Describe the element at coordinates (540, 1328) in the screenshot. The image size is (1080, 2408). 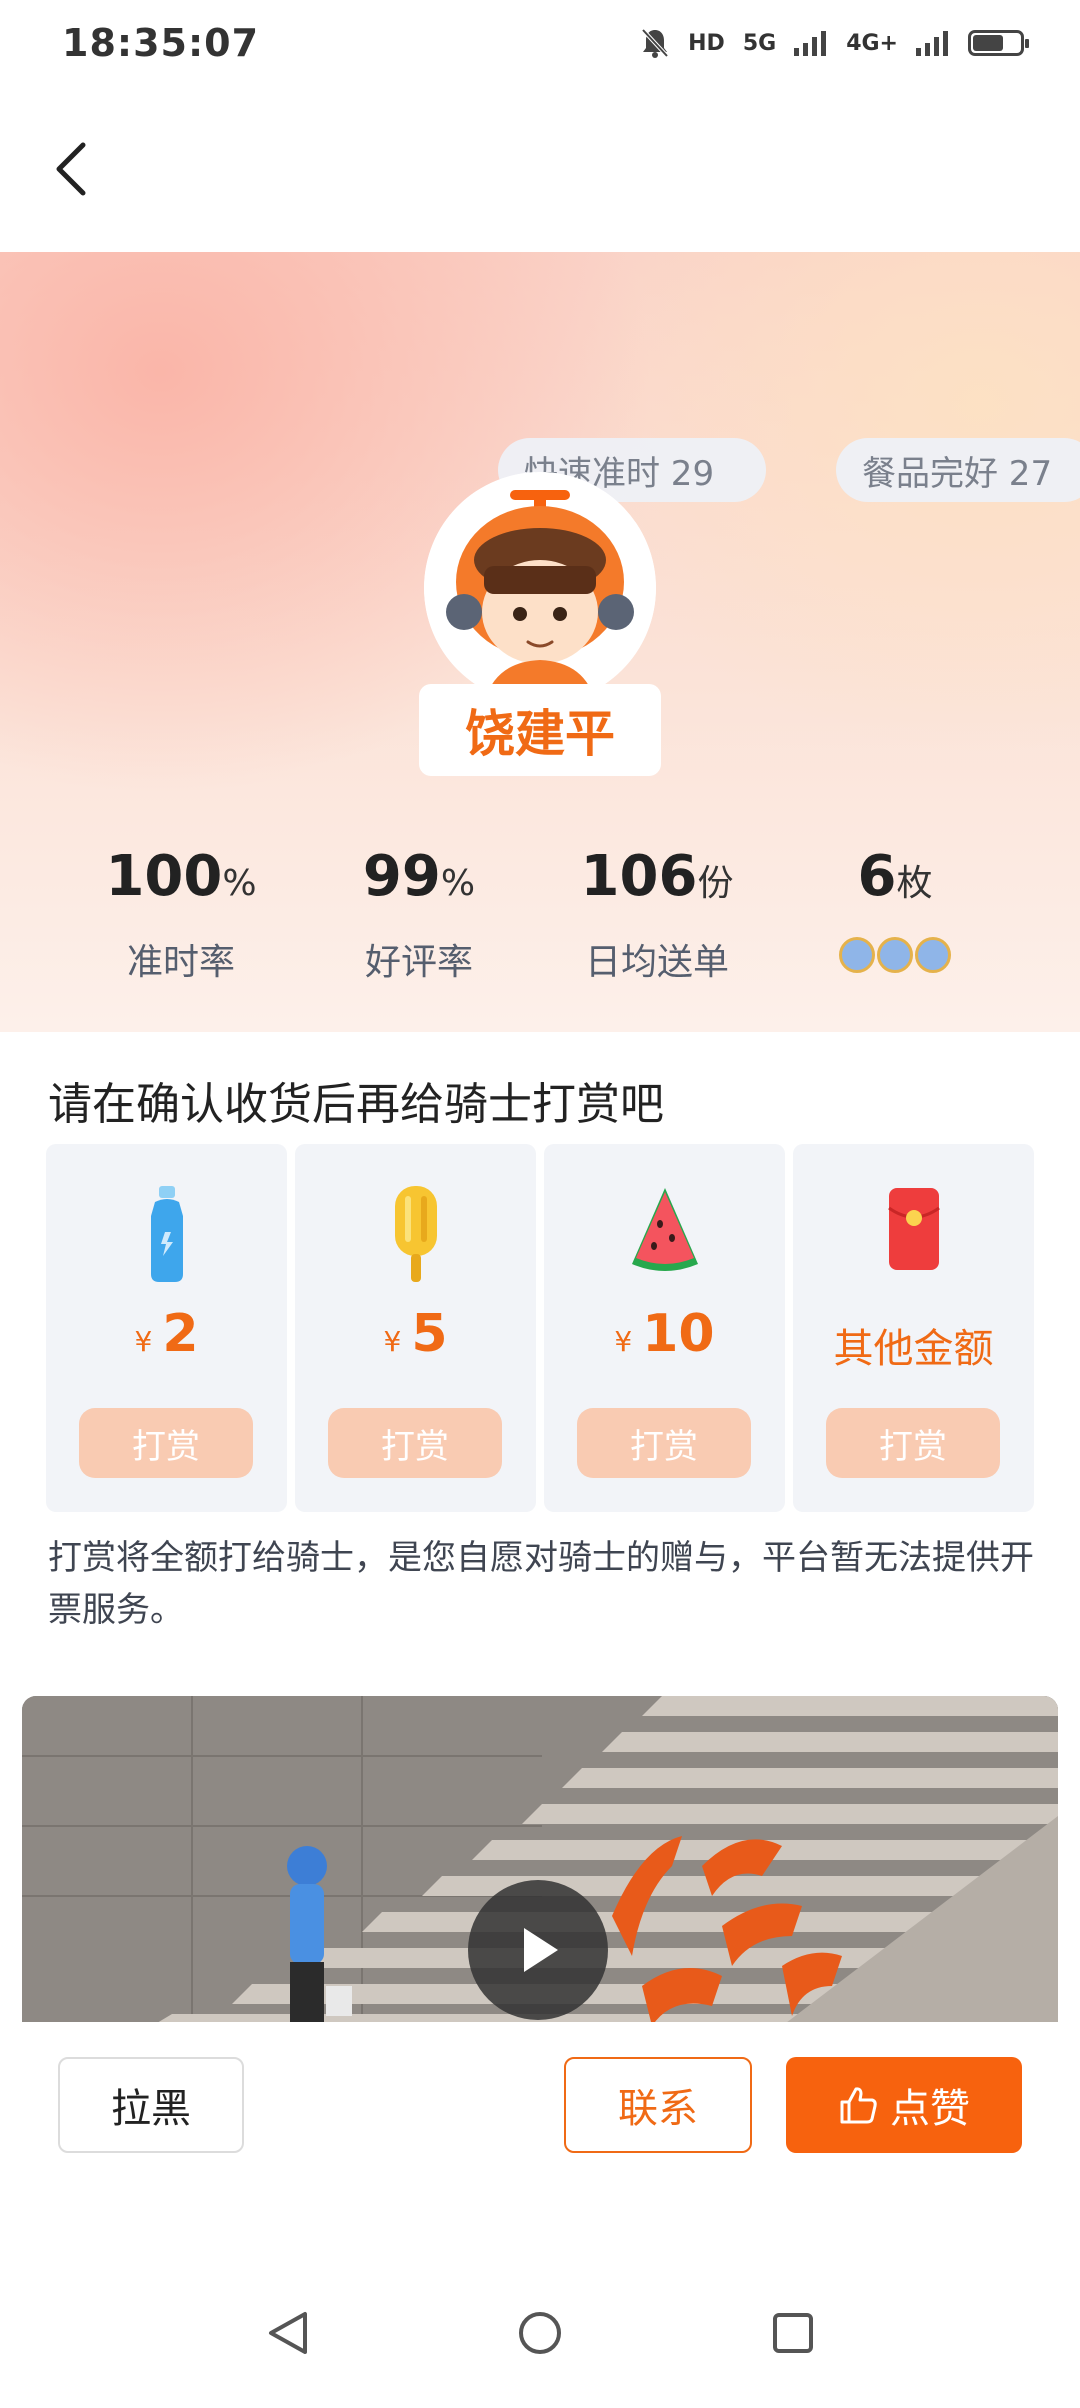
I see `tip-options: ¥2 打赏 ¥5 打赏 ¥ 10 打赏 其他金额 打赏` at that location.